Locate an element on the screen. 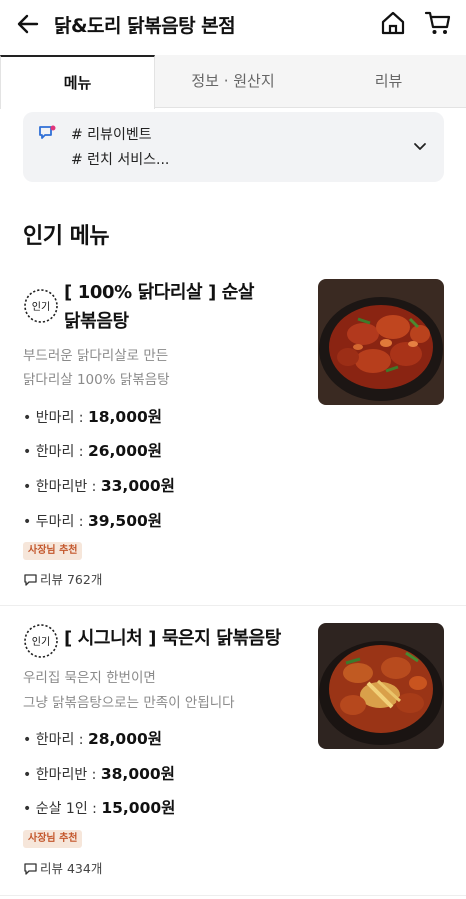 This screenshot has width=466, height=899. back-arrow-icon is located at coordinates (28, 24).